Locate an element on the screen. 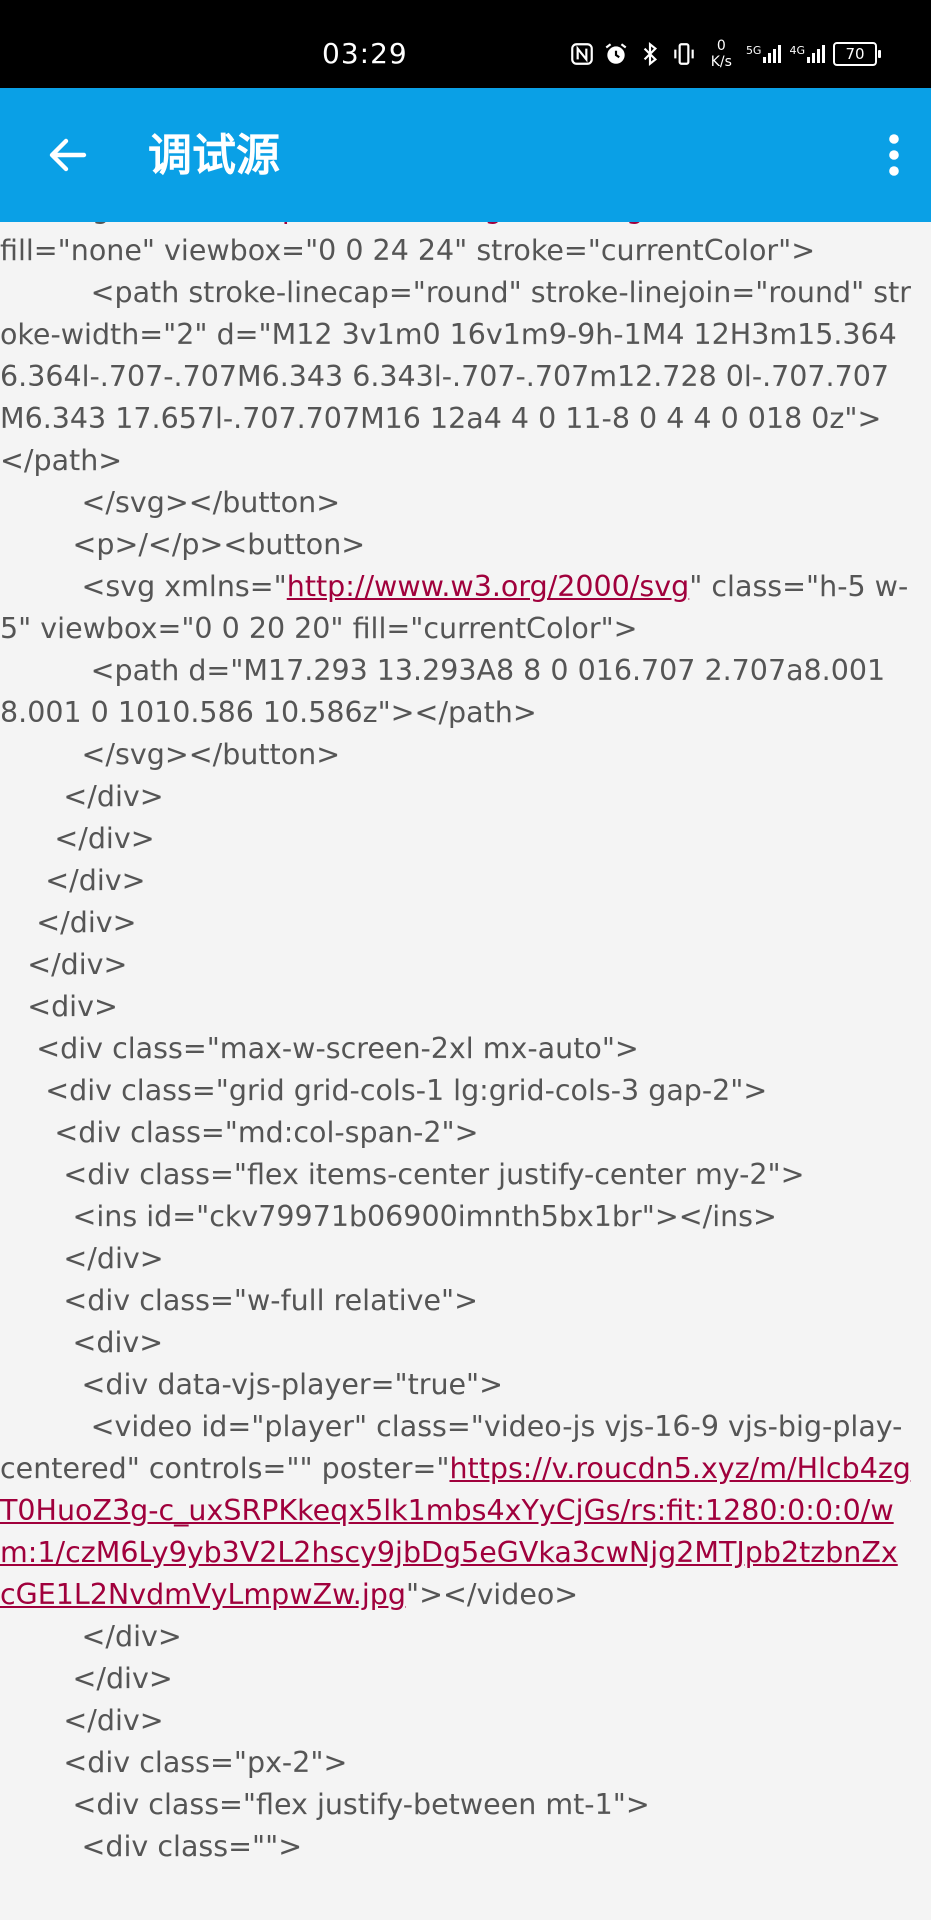 The image size is (931, 1920). source-line: <div class="md:col-span-2"> is located at coordinates (239, 1132).